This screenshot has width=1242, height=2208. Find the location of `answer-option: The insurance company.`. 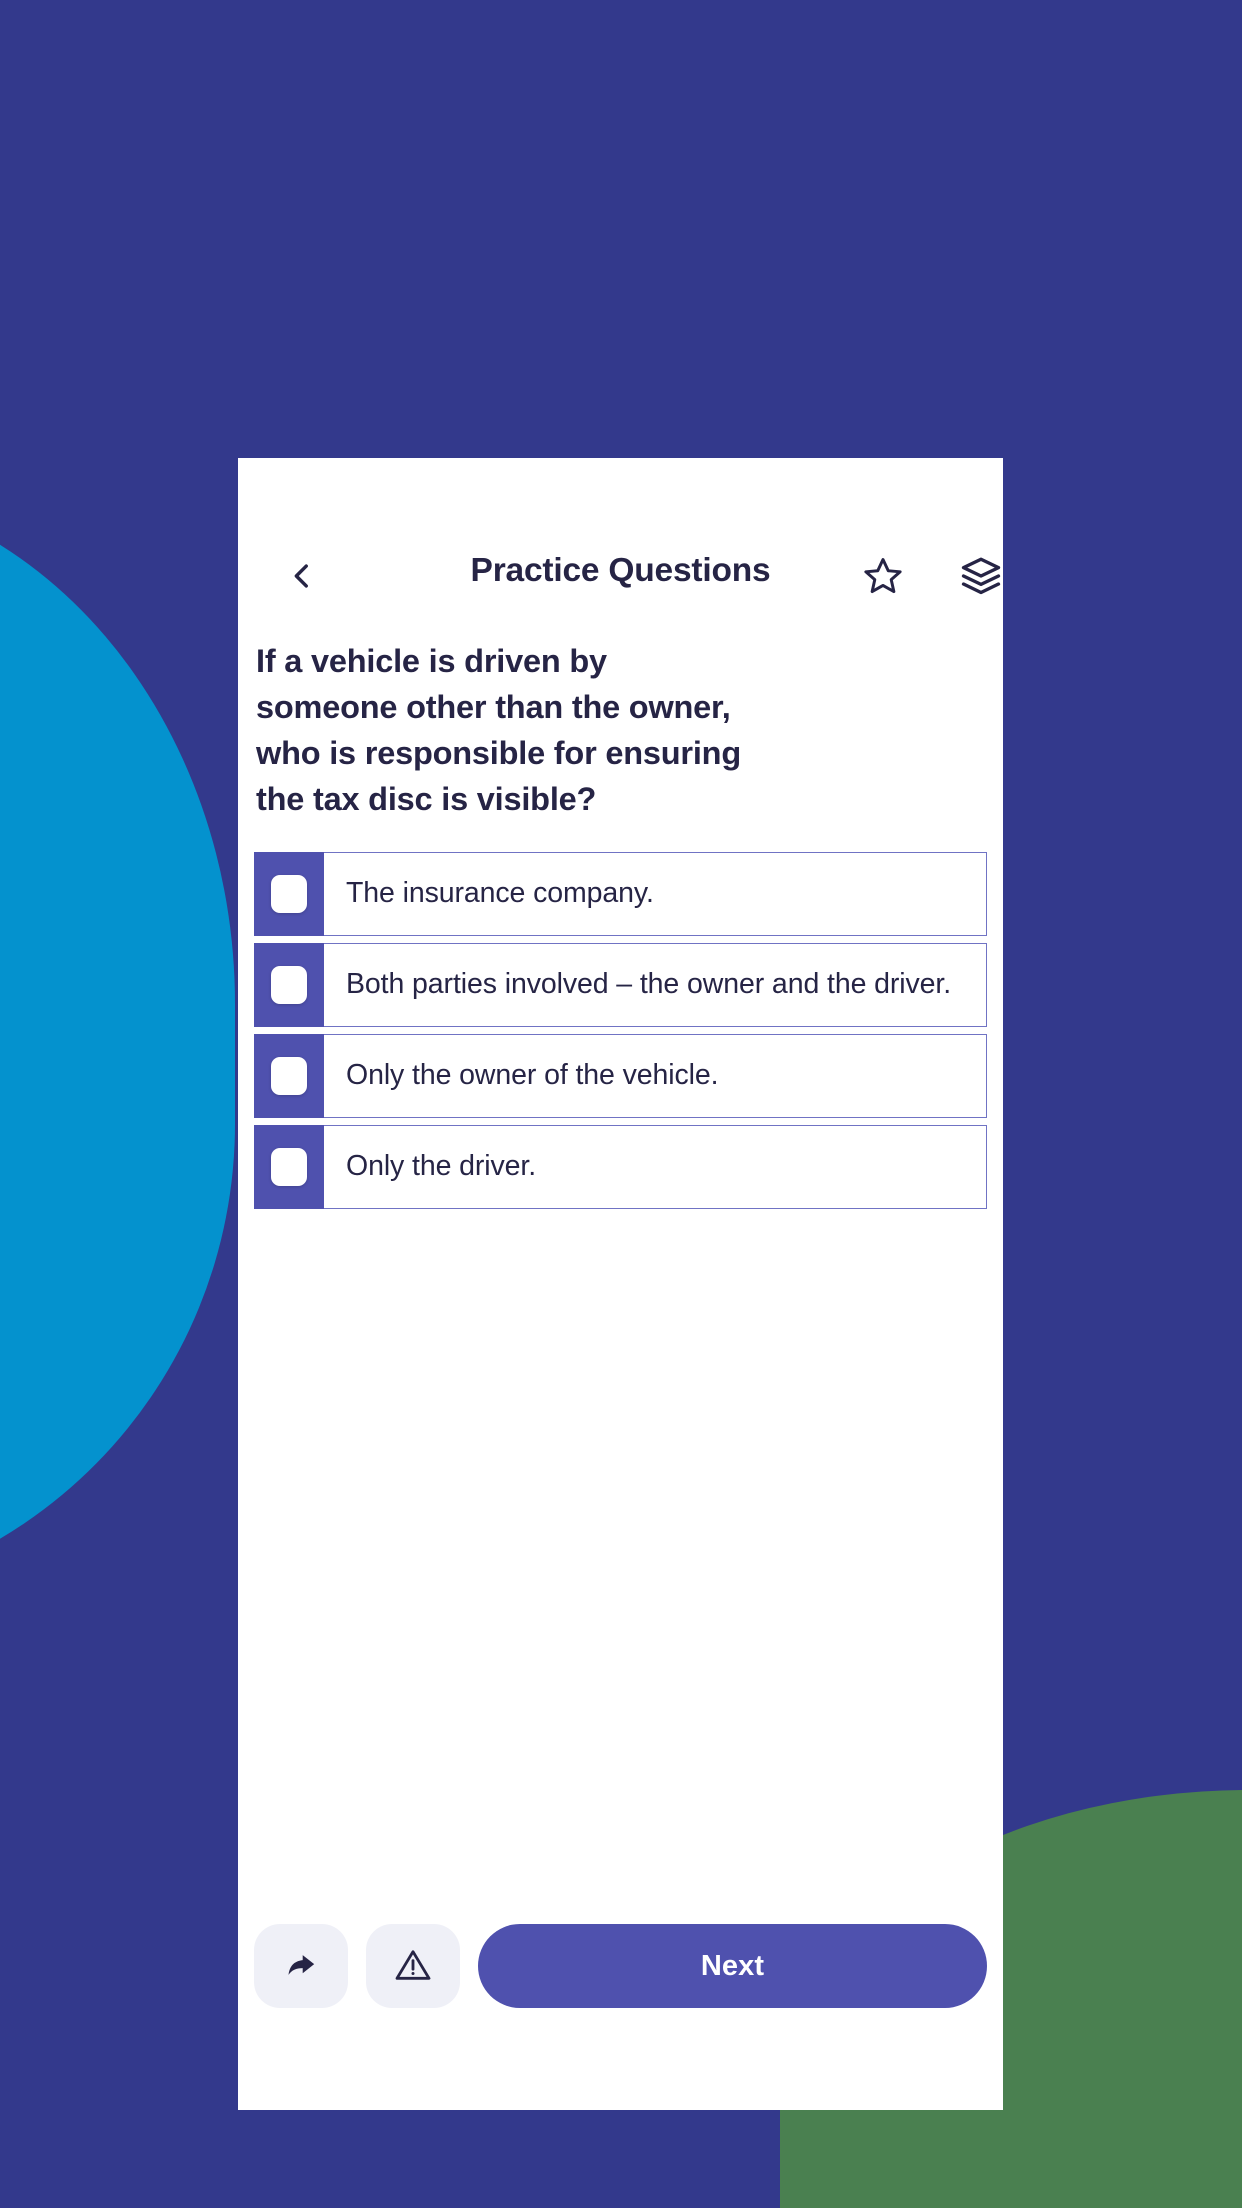

answer-option: The insurance company. is located at coordinates (620, 893).